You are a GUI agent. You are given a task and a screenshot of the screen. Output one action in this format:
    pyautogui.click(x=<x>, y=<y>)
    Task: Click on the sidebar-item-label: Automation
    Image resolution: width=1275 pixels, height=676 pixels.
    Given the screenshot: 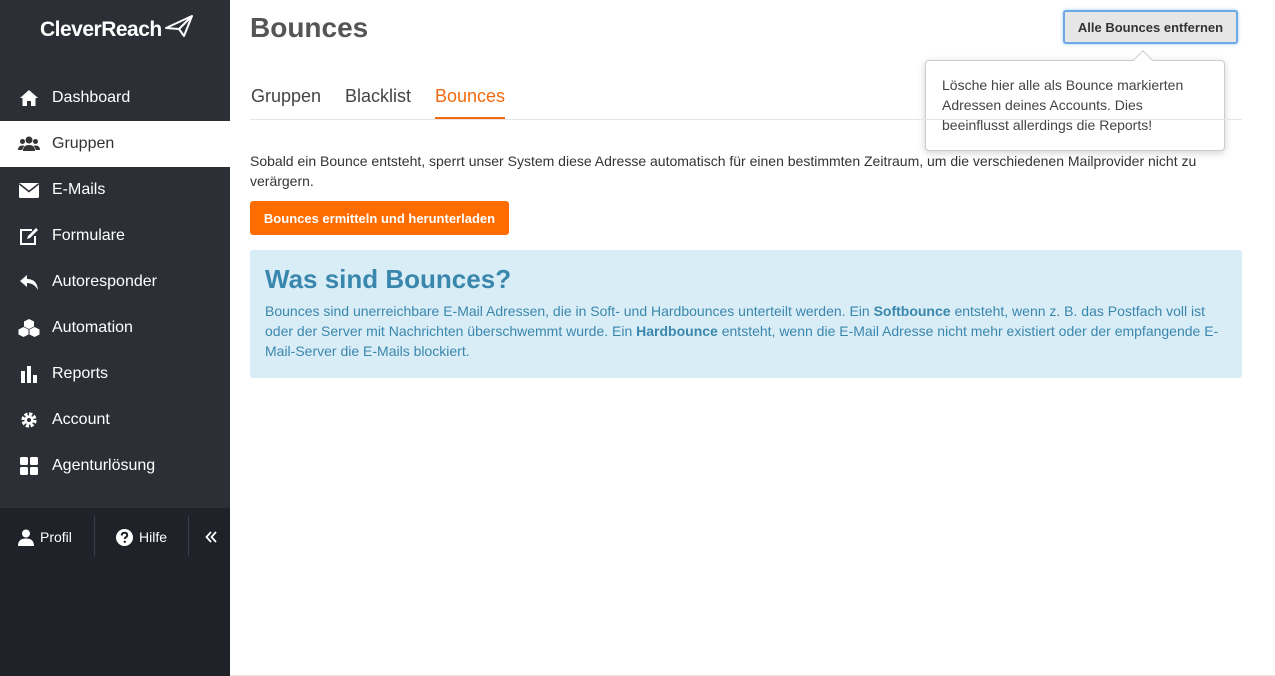 What is the action you would take?
    pyautogui.click(x=92, y=327)
    